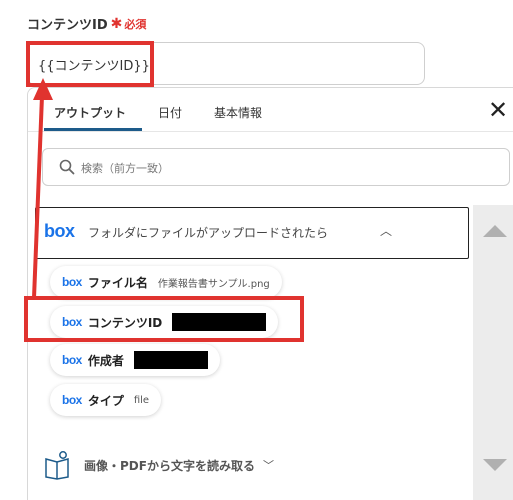  What do you see at coordinates (42, 188) in the screenshot?
I see `annotation-arrow` at bounding box center [42, 188].